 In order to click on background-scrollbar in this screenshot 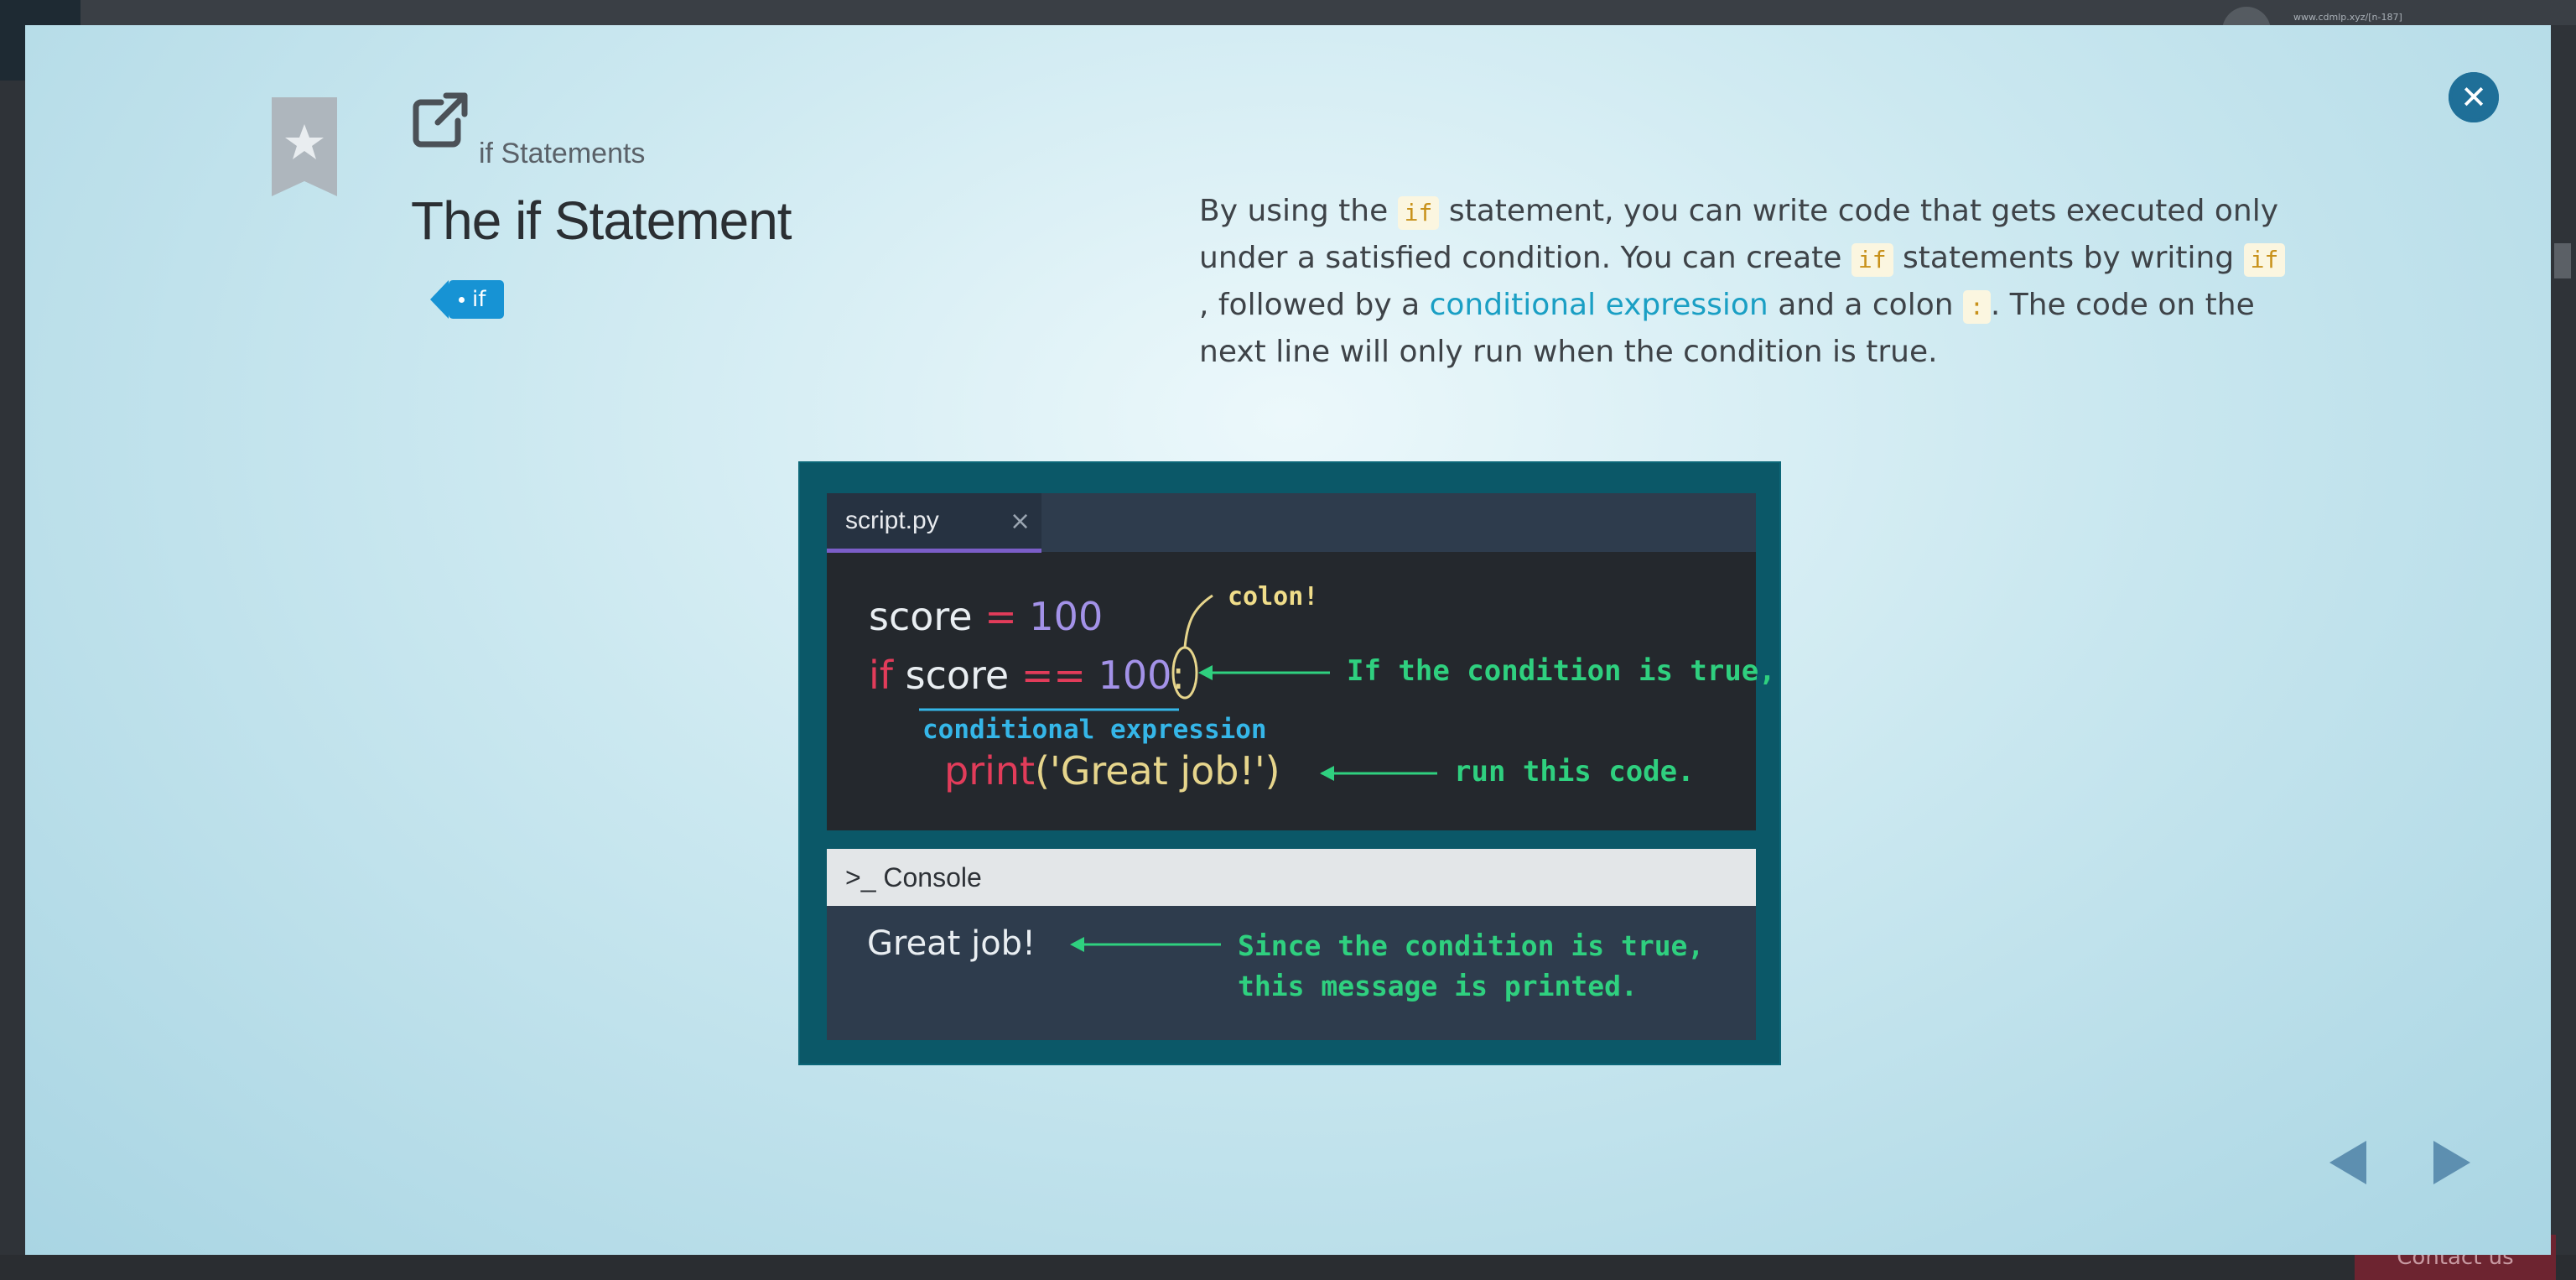, I will do `click(2562, 260)`.